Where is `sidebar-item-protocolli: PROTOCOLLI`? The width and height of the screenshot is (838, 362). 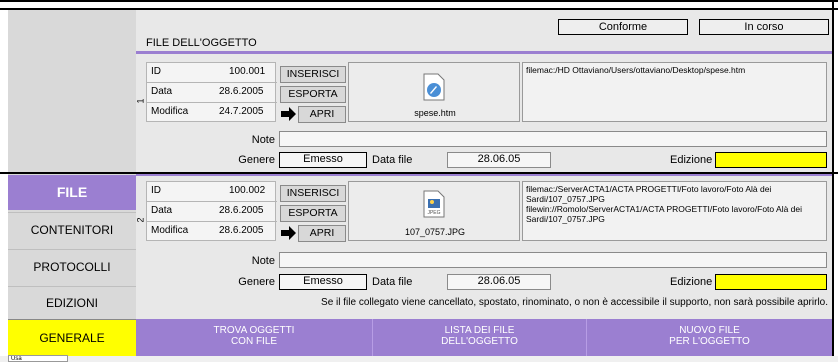 sidebar-item-protocolli: PROTOCOLLI is located at coordinates (72, 266).